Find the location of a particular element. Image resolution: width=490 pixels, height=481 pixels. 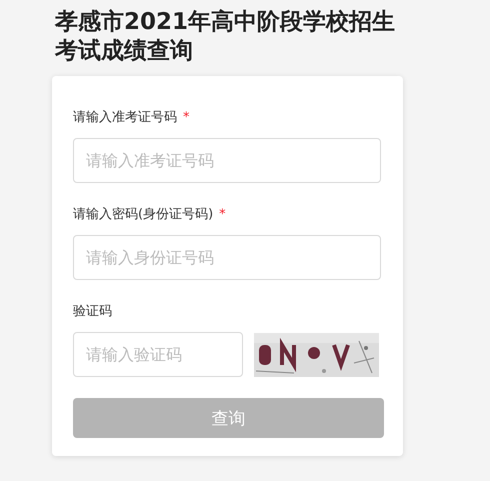

page-title: 孝感市2021年高中阶段学校招生考试成绩查询 is located at coordinates (225, 37).